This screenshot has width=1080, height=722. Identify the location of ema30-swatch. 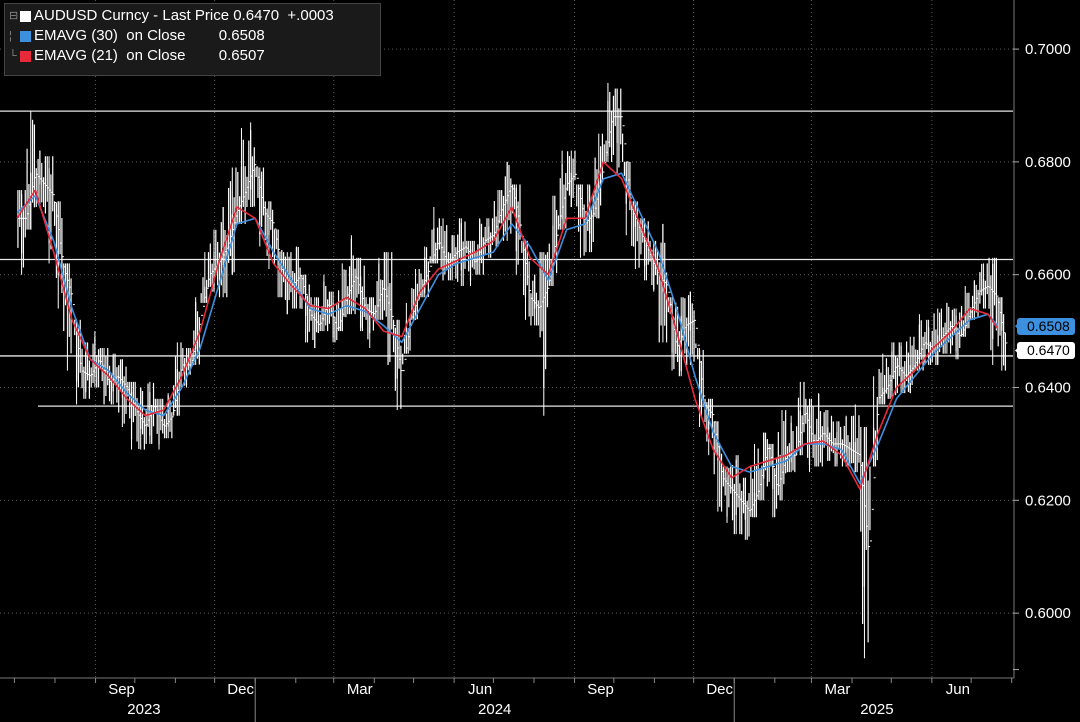
(25, 36).